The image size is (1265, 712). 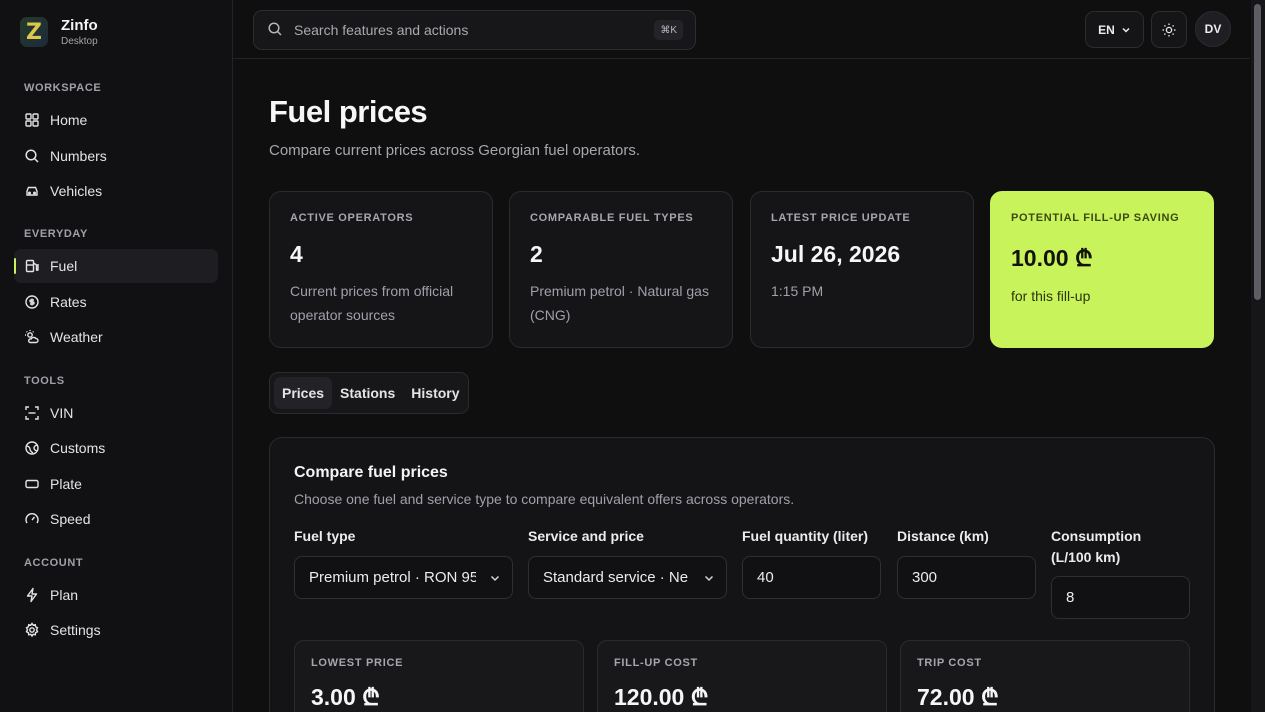 I want to click on service-value: Standard service · Ne, so click(x=616, y=577).